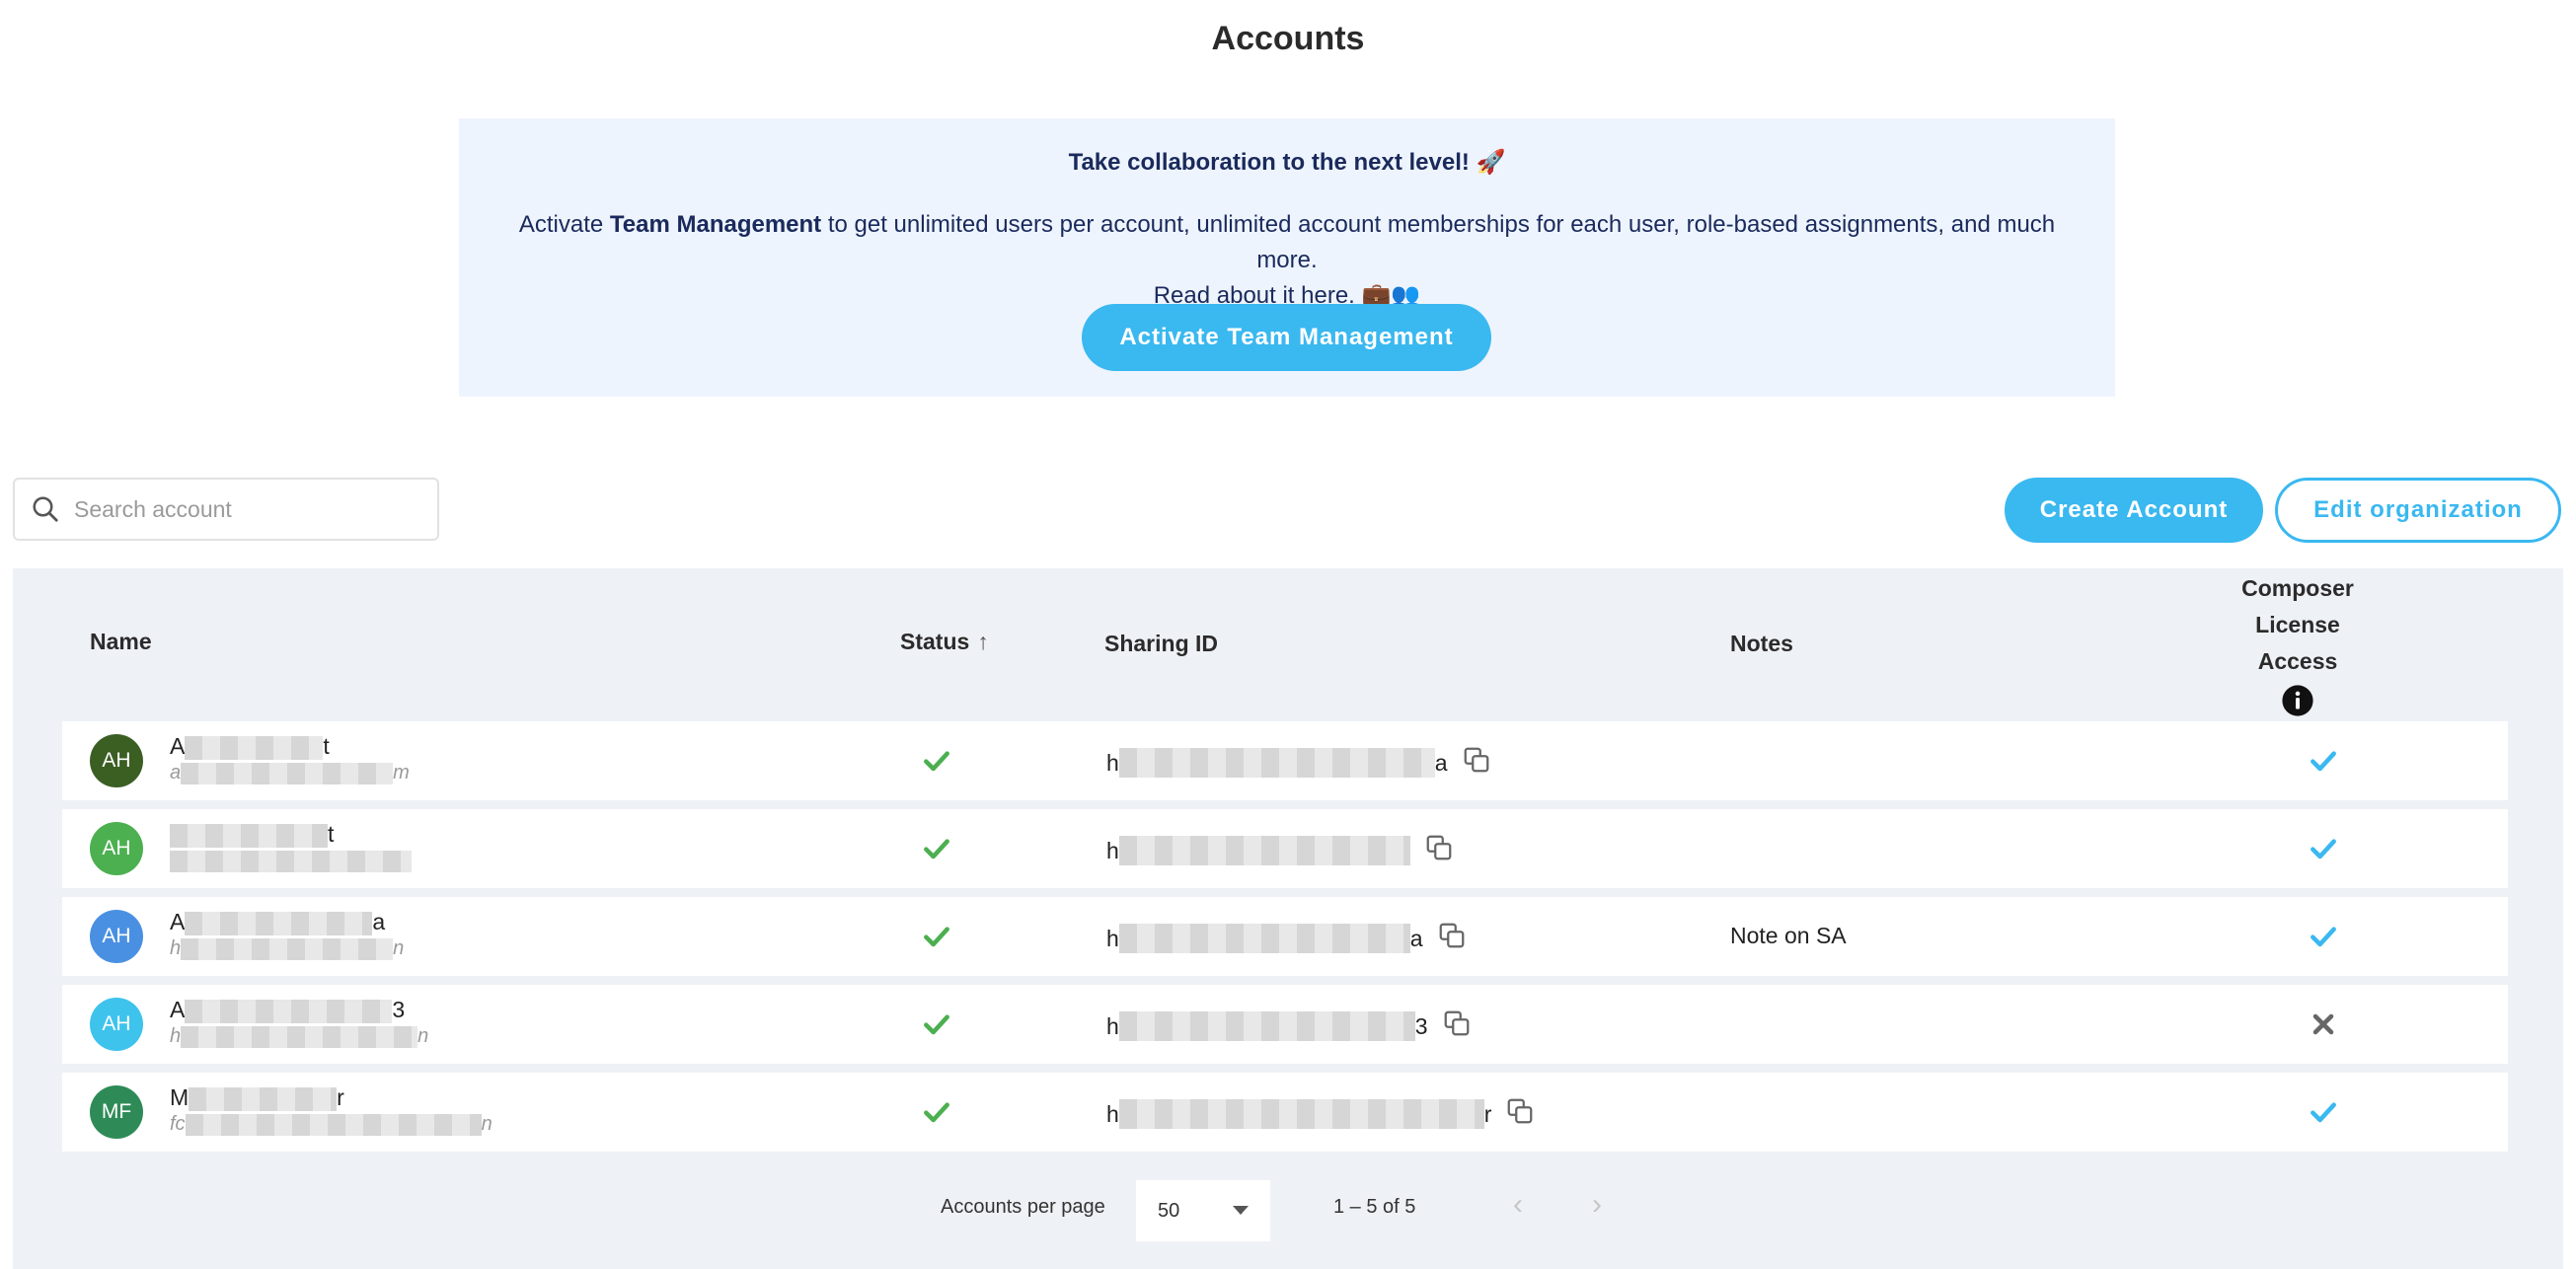 This screenshot has height=1269, width=2576. What do you see at coordinates (715, 224) in the screenshot?
I see `promo-body-bold: Team Management` at bounding box center [715, 224].